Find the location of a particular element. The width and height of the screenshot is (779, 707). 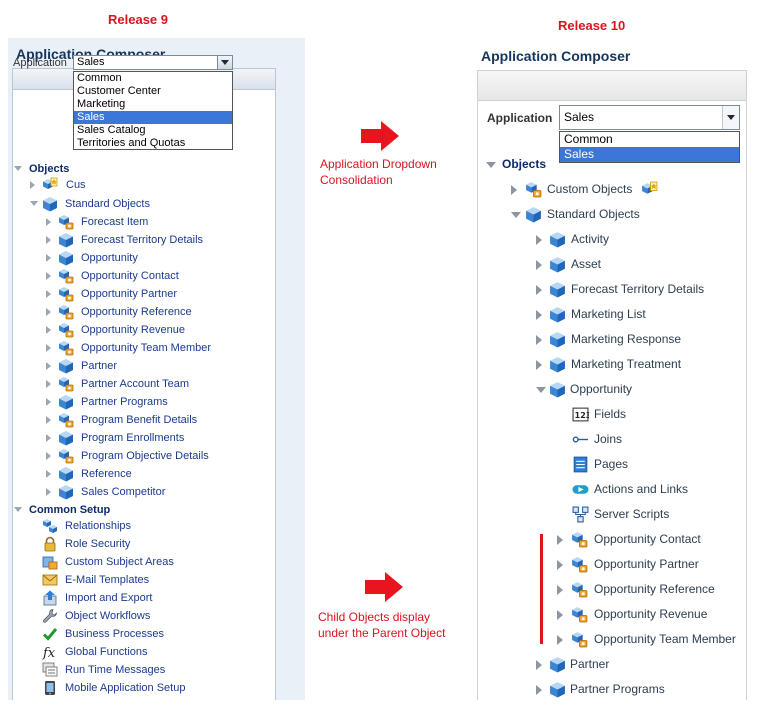

tree-item-label: Marketing Response is located at coordinates (626, 339).